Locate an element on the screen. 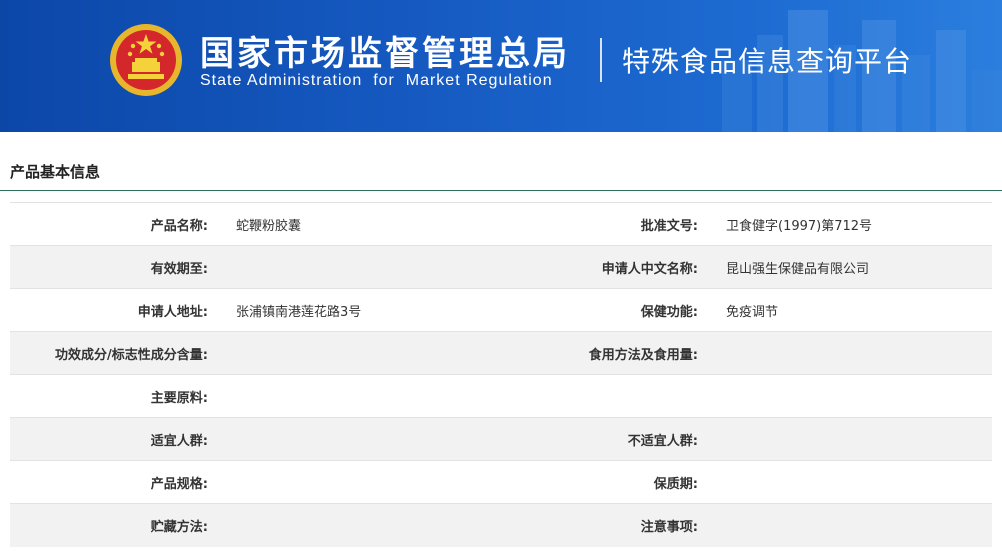  table-row: 主要原料: is located at coordinates (501, 396).